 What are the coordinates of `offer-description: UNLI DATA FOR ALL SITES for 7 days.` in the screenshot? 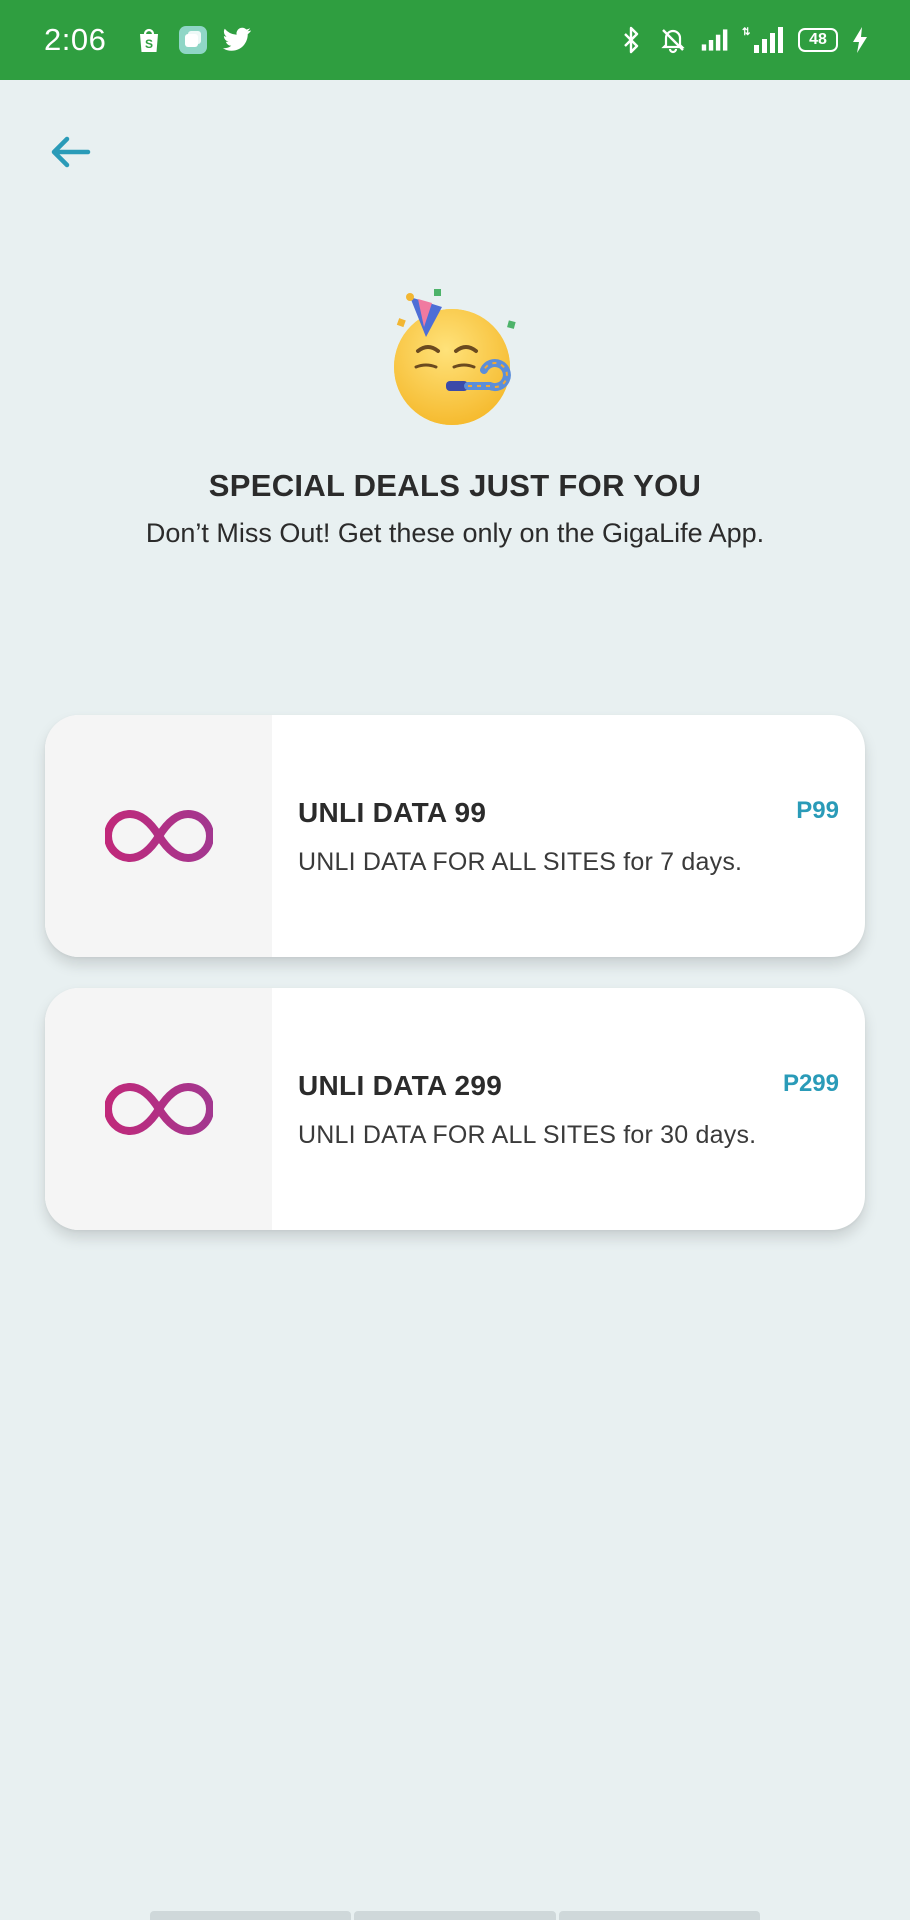 It's located at (520, 862).